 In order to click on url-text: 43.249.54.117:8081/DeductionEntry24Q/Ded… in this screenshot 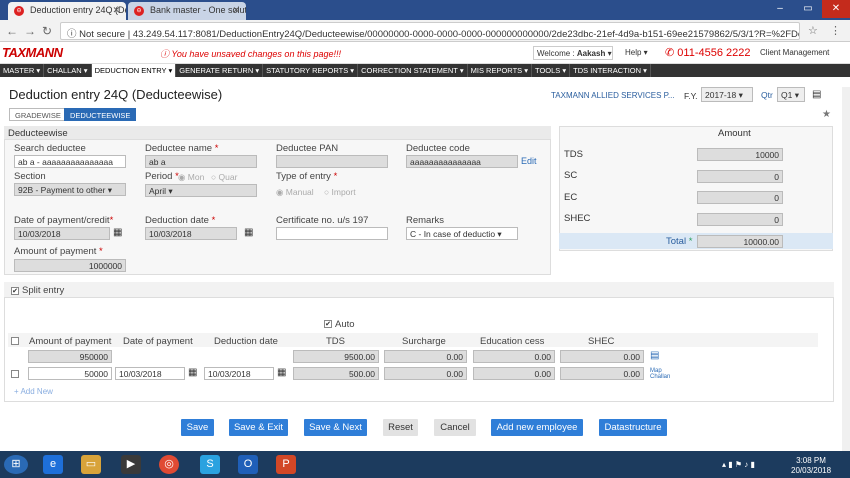, I will do `click(465, 34)`.